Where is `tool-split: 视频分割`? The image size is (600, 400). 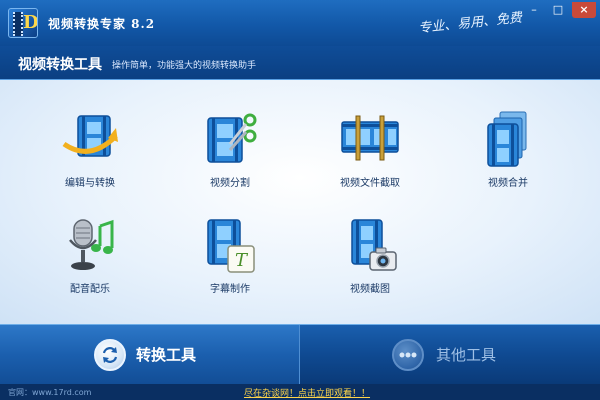 tool-split: 视频分割 is located at coordinates (230, 158).